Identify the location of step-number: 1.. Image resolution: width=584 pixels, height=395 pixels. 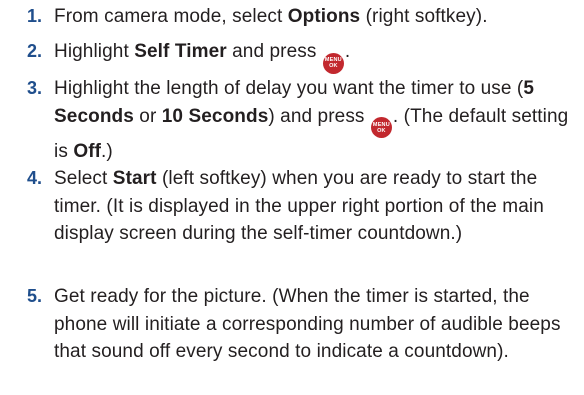
(34, 16).